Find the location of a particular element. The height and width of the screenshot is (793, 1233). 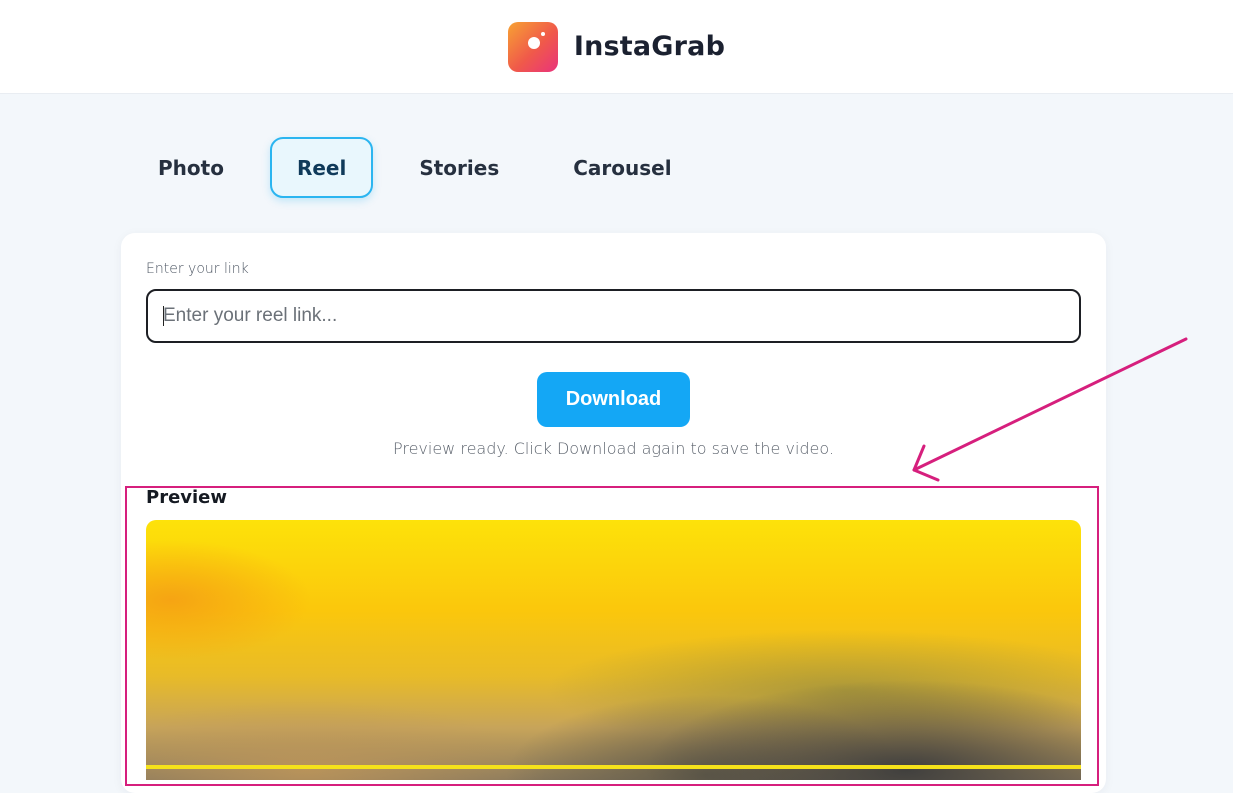

camera-icon is located at coordinates (532, 46).